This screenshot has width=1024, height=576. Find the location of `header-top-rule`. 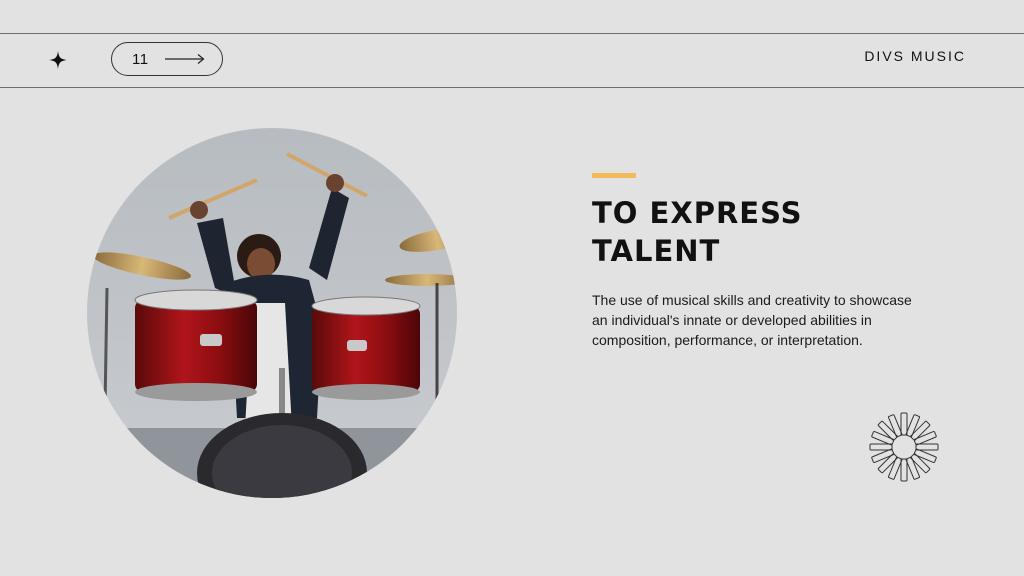

header-top-rule is located at coordinates (512, 33).